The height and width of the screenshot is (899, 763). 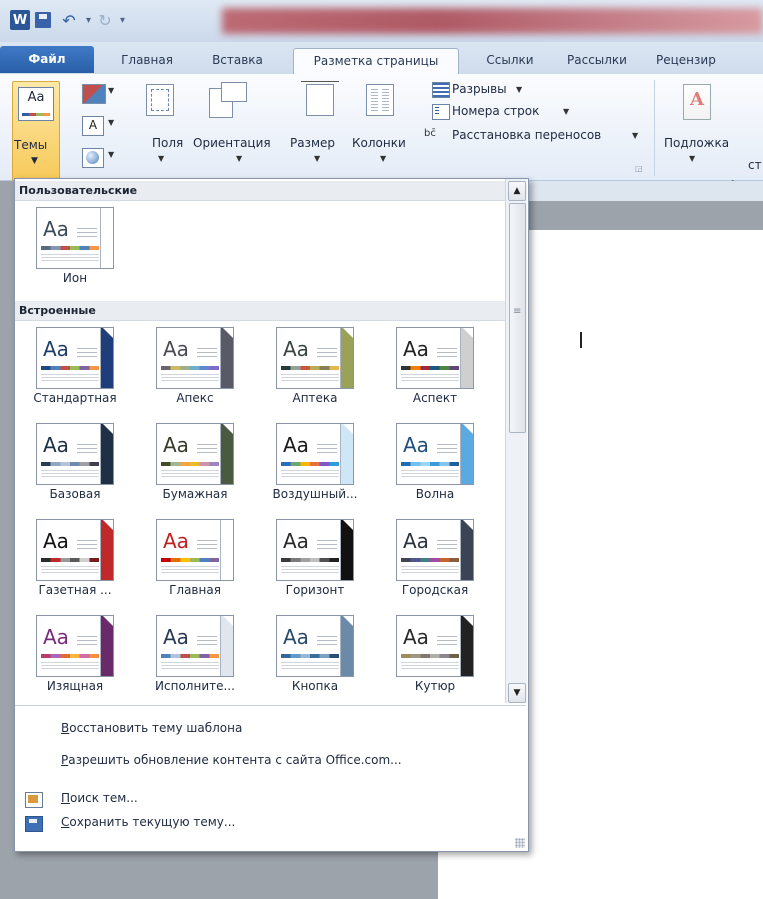 I want to click on theme-tile: Aa Кутюр, so click(x=435, y=655).